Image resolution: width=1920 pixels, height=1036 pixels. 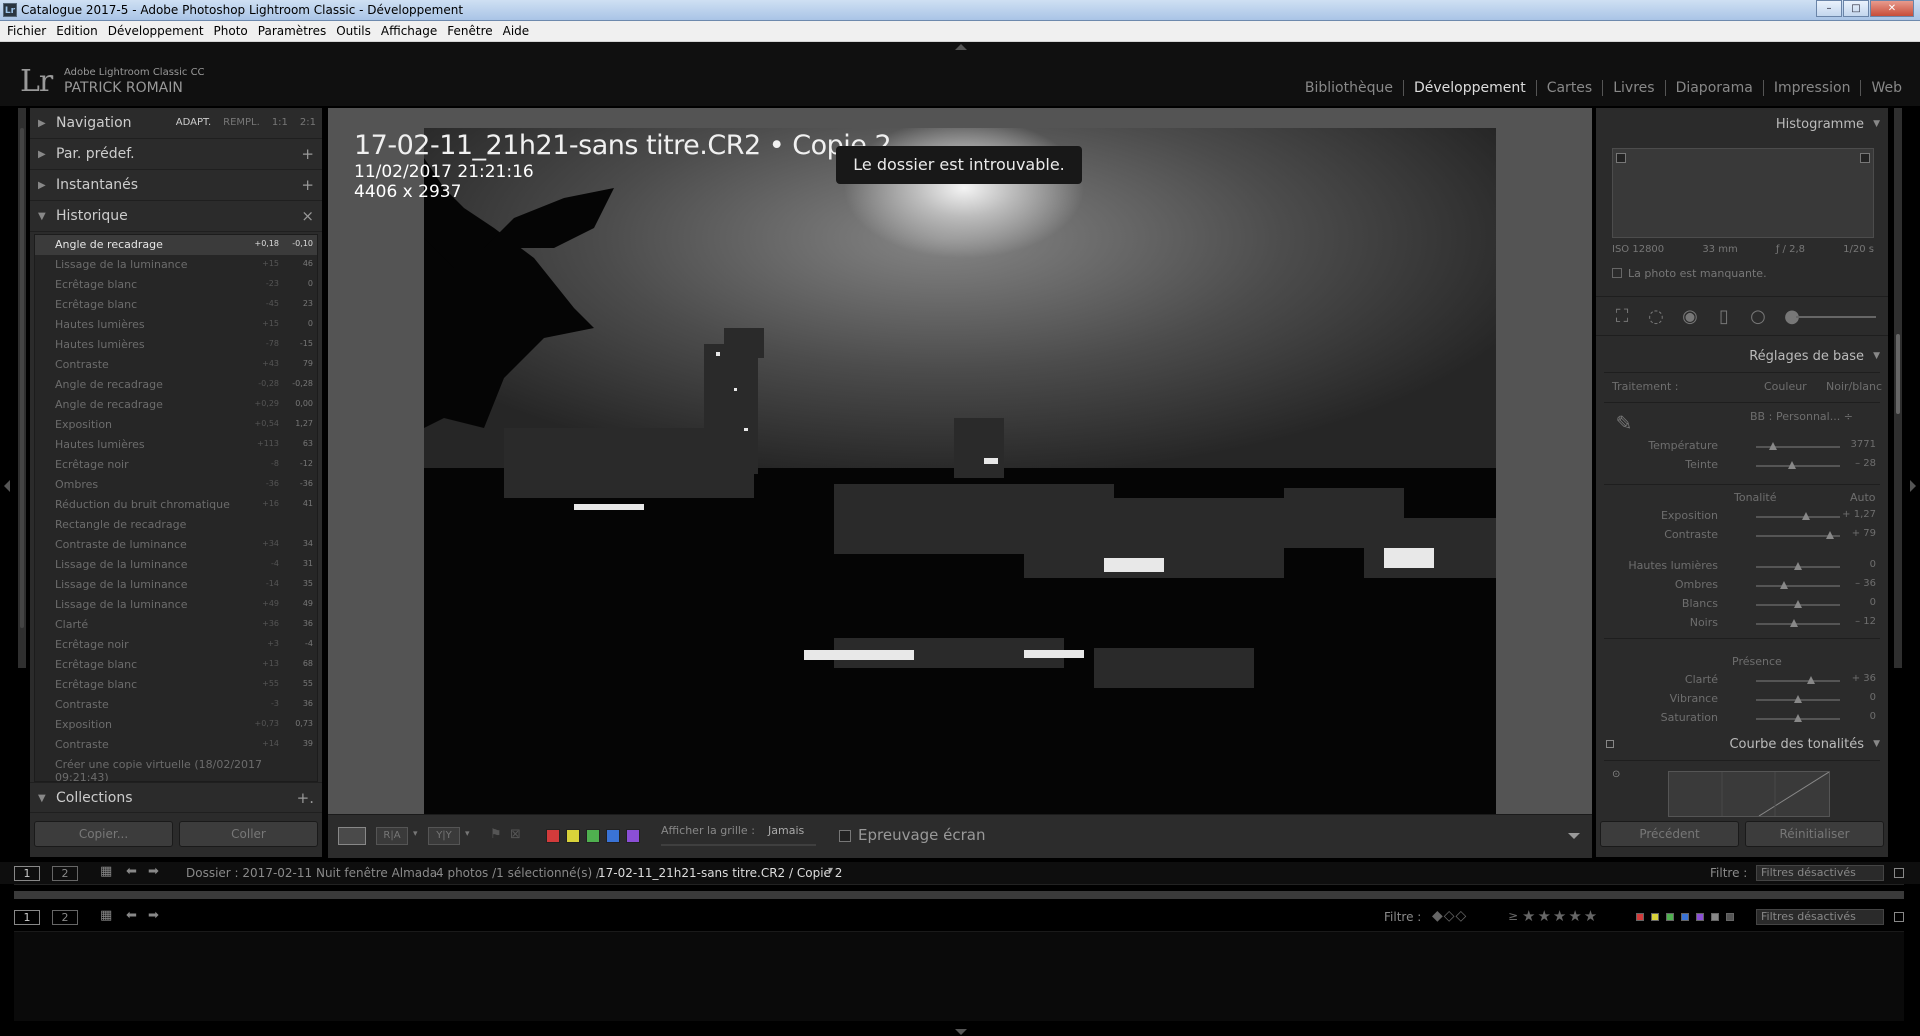 What do you see at coordinates (176, 325) in the screenshot?
I see `history-item: Hautes lumières +15 0` at bounding box center [176, 325].